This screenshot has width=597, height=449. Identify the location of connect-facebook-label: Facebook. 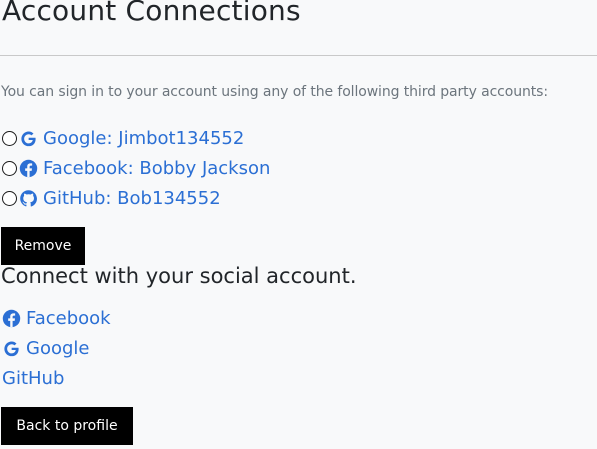
(68, 318).